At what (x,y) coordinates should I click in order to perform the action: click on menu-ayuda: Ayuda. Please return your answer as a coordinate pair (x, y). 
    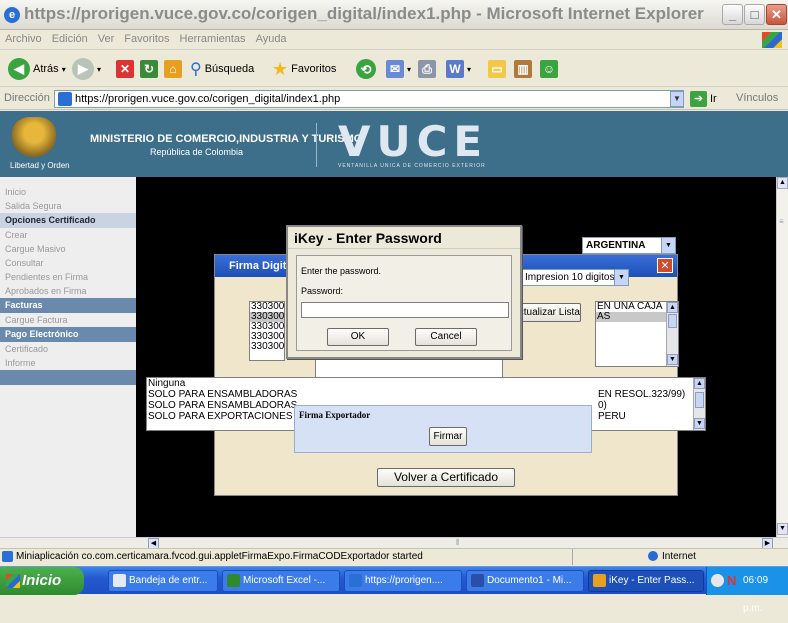
    Looking at the image, I should click on (271, 39).